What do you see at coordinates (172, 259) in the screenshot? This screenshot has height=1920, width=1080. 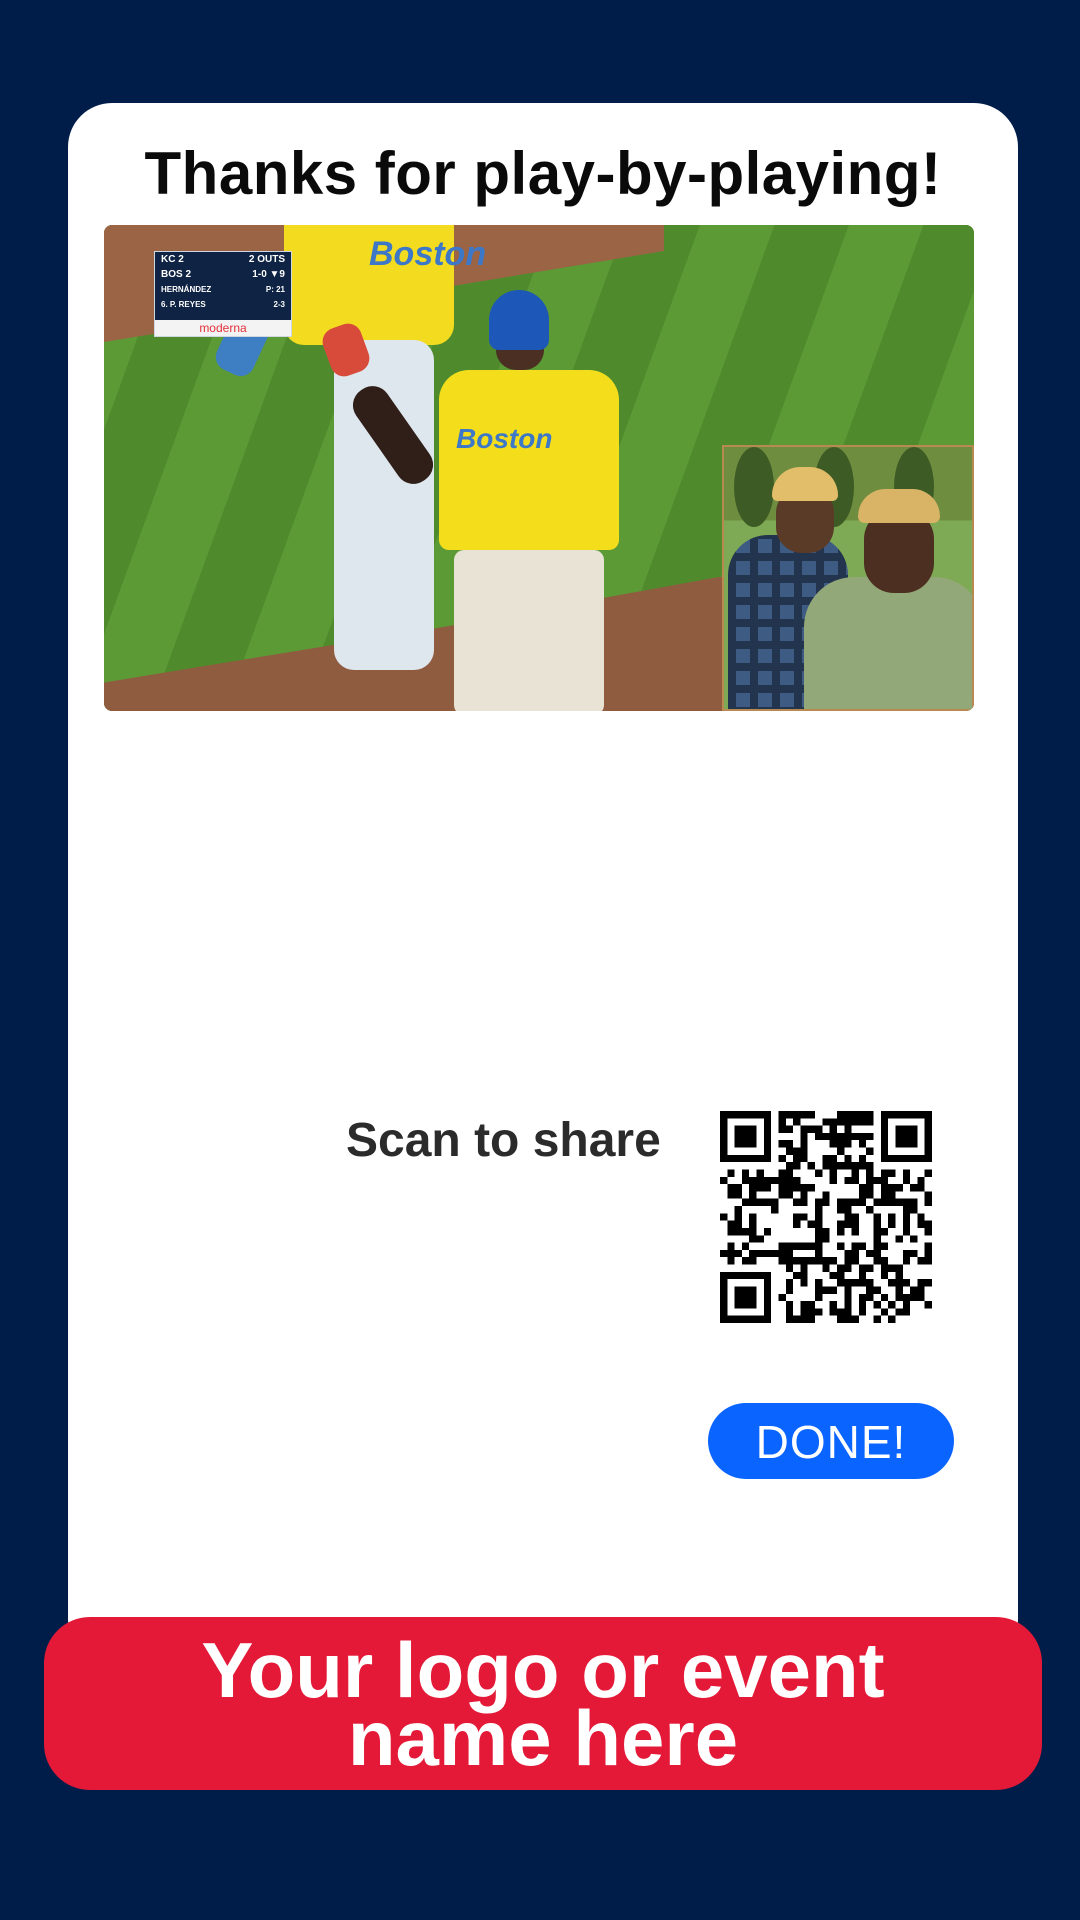 I see `score-left: KC 2` at bounding box center [172, 259].